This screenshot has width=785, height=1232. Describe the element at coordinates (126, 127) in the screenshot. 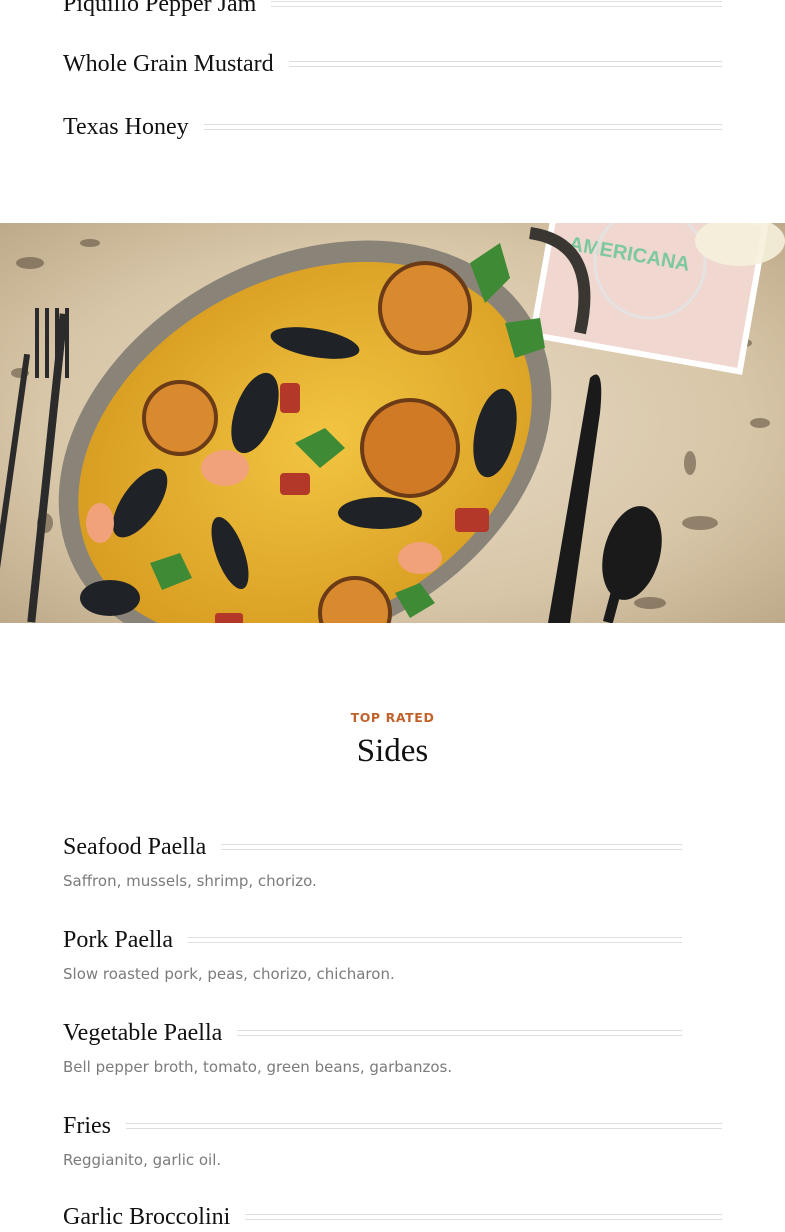

I see `menu-item-name: Texas Honey` at that location.